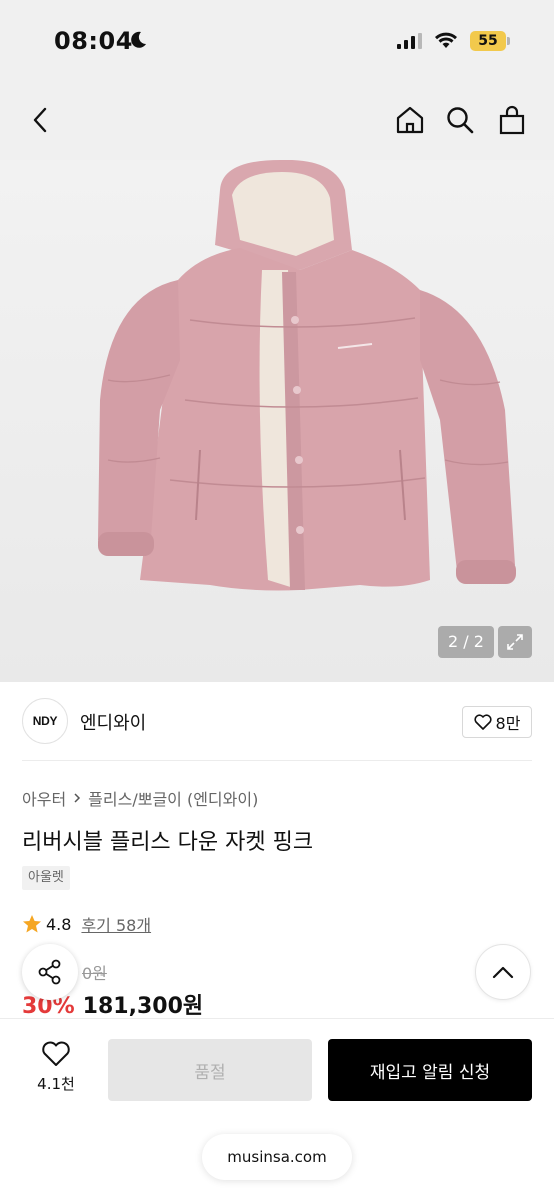  What do you see at coordinates (277, 120) in the screenshot?
I see `nav-header` at bounding box center [277, 120].